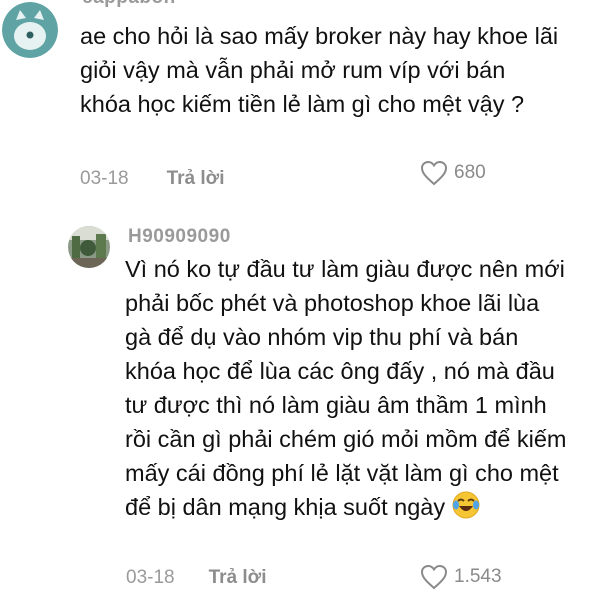  Describe the element at coordinates (89, 247) in the screenshot. I see `photo-avatar-icon` at that location.